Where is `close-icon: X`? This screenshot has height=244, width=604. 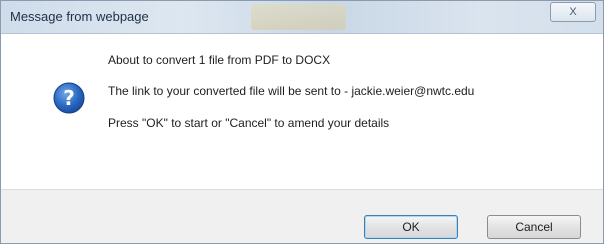 close-icon: X is located at coordinates (573, 12).